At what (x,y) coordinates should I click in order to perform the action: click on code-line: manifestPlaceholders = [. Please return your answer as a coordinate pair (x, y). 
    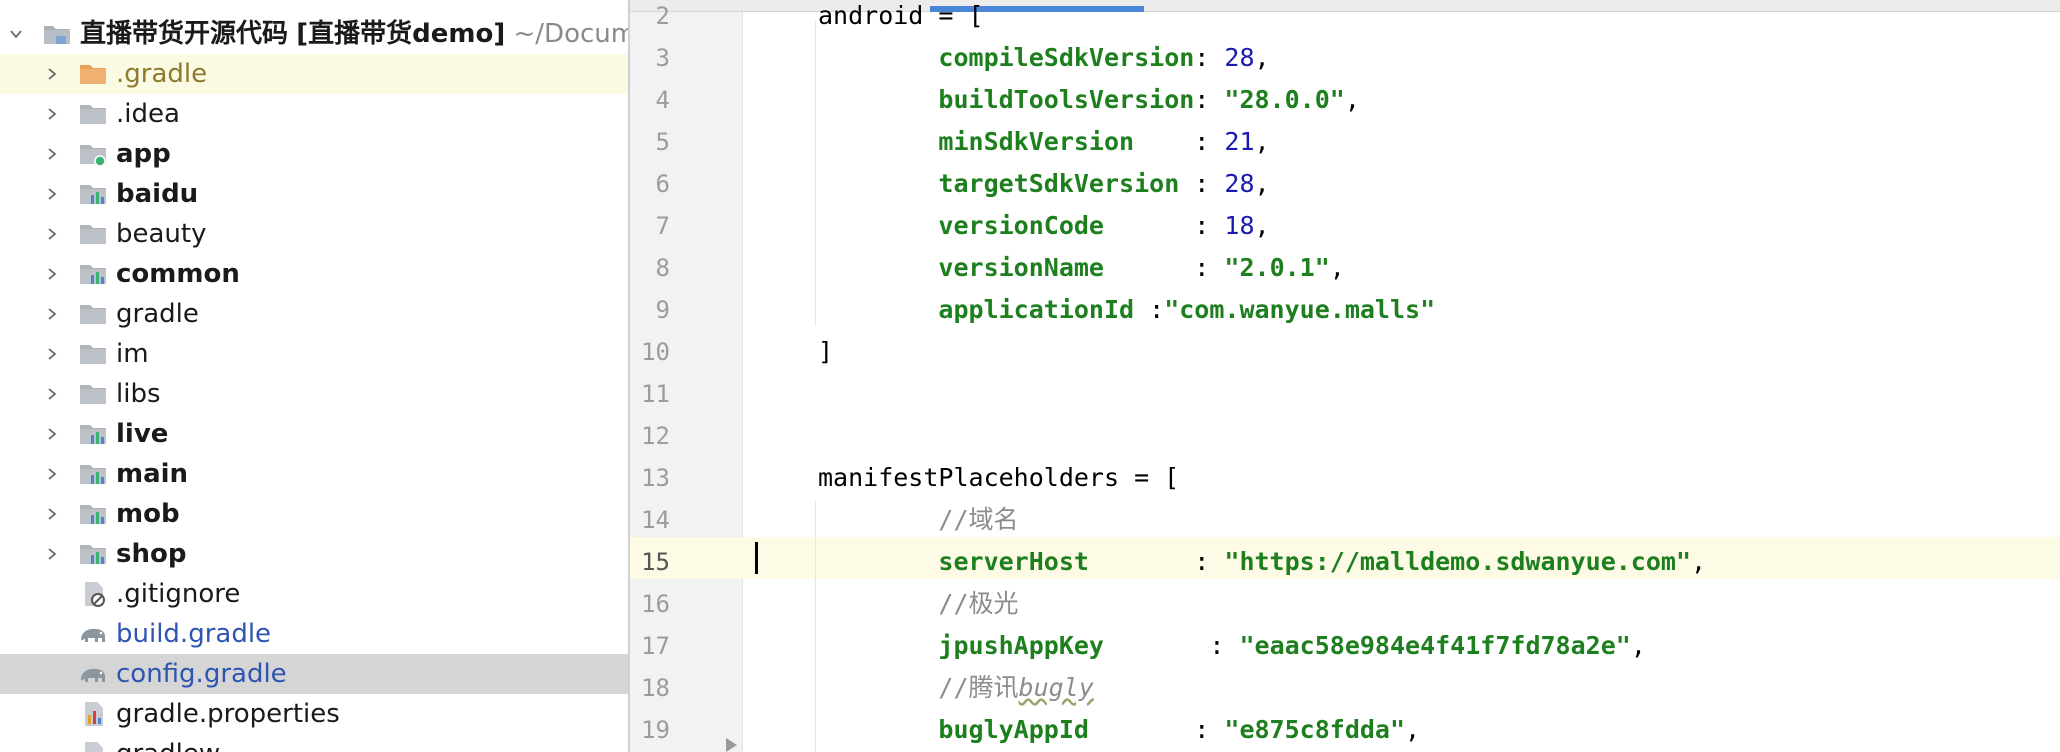
    Looking at the image, I should click on (998, 478).